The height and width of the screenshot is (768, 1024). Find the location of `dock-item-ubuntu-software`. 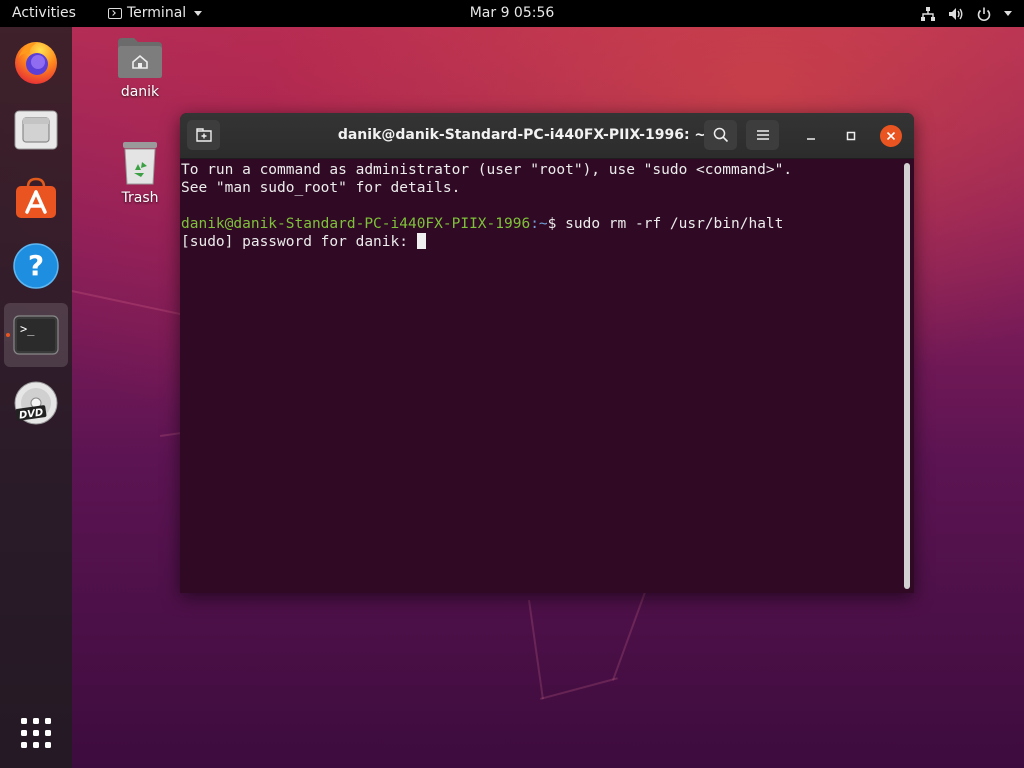

dock-item-ubuntu-software is located at coordinates (36, 198).